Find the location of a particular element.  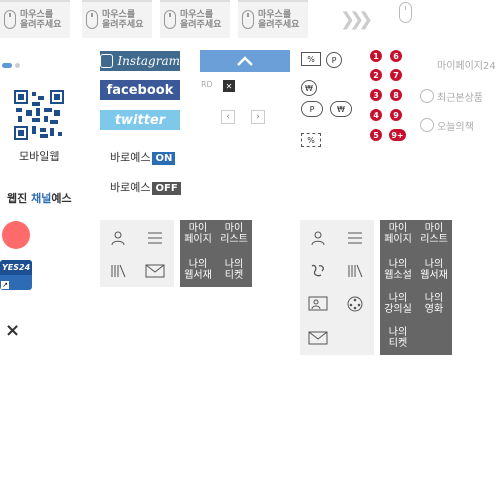

my-movie-line1: 나의 is located at coordinates (434, 298).